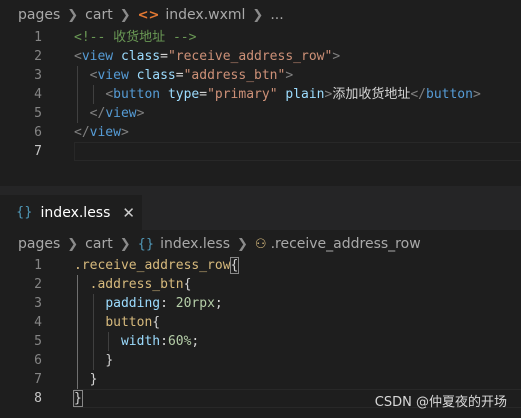 This screenshot has height=418, width=521. I want to click on breadcrumb-symbol: .receive_address_row, so click(346, 244).